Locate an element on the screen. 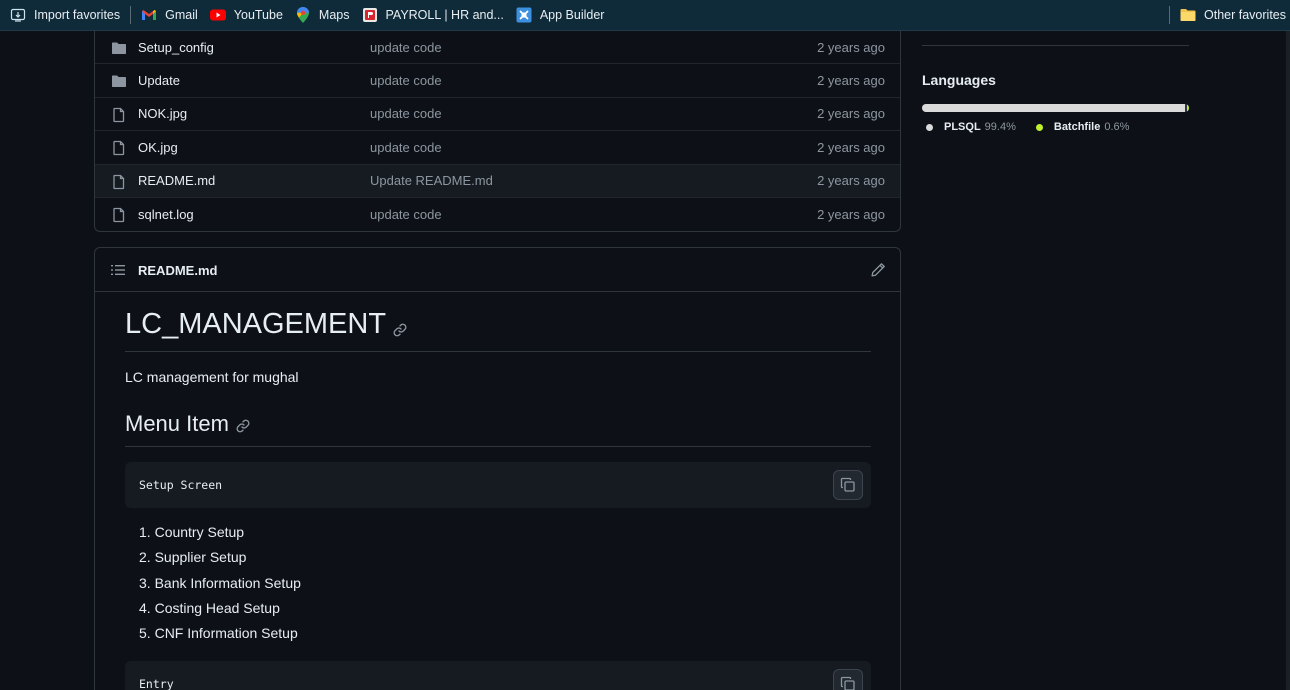  language-name: Batchfile is located at coordinates (1077, 127).